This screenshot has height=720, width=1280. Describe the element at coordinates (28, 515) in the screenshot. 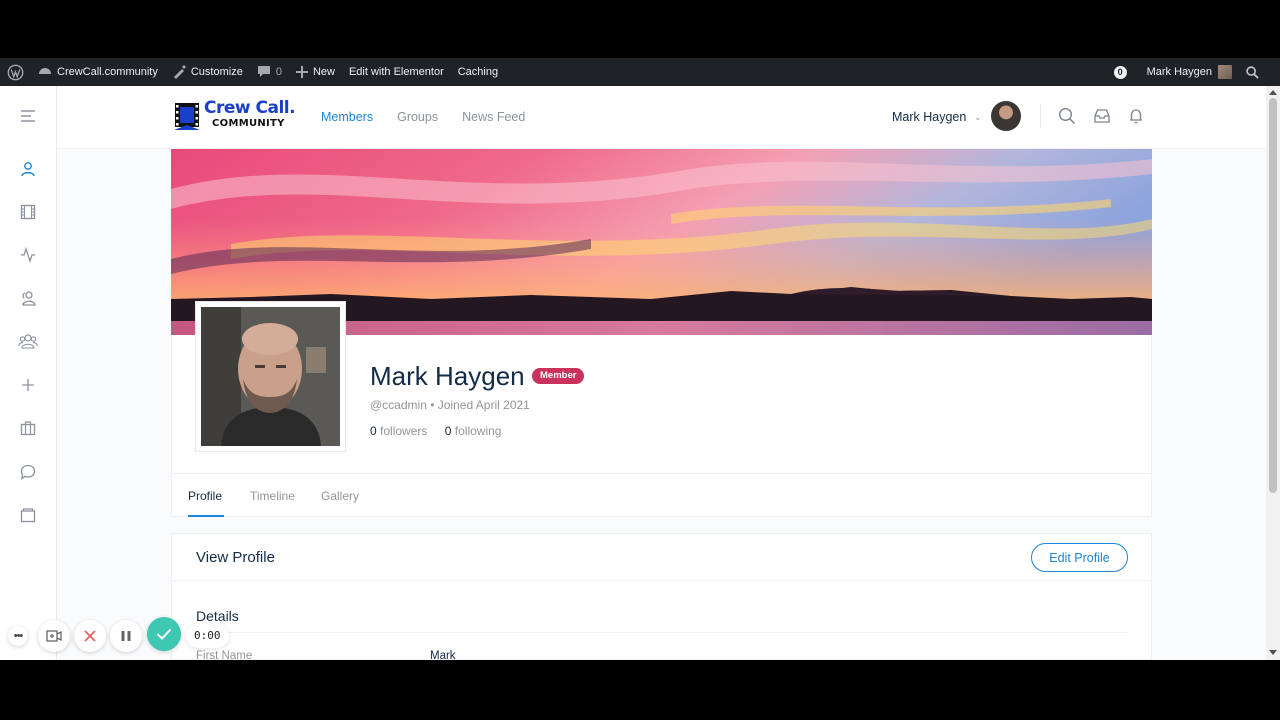

I see `folder-icon` at that location.